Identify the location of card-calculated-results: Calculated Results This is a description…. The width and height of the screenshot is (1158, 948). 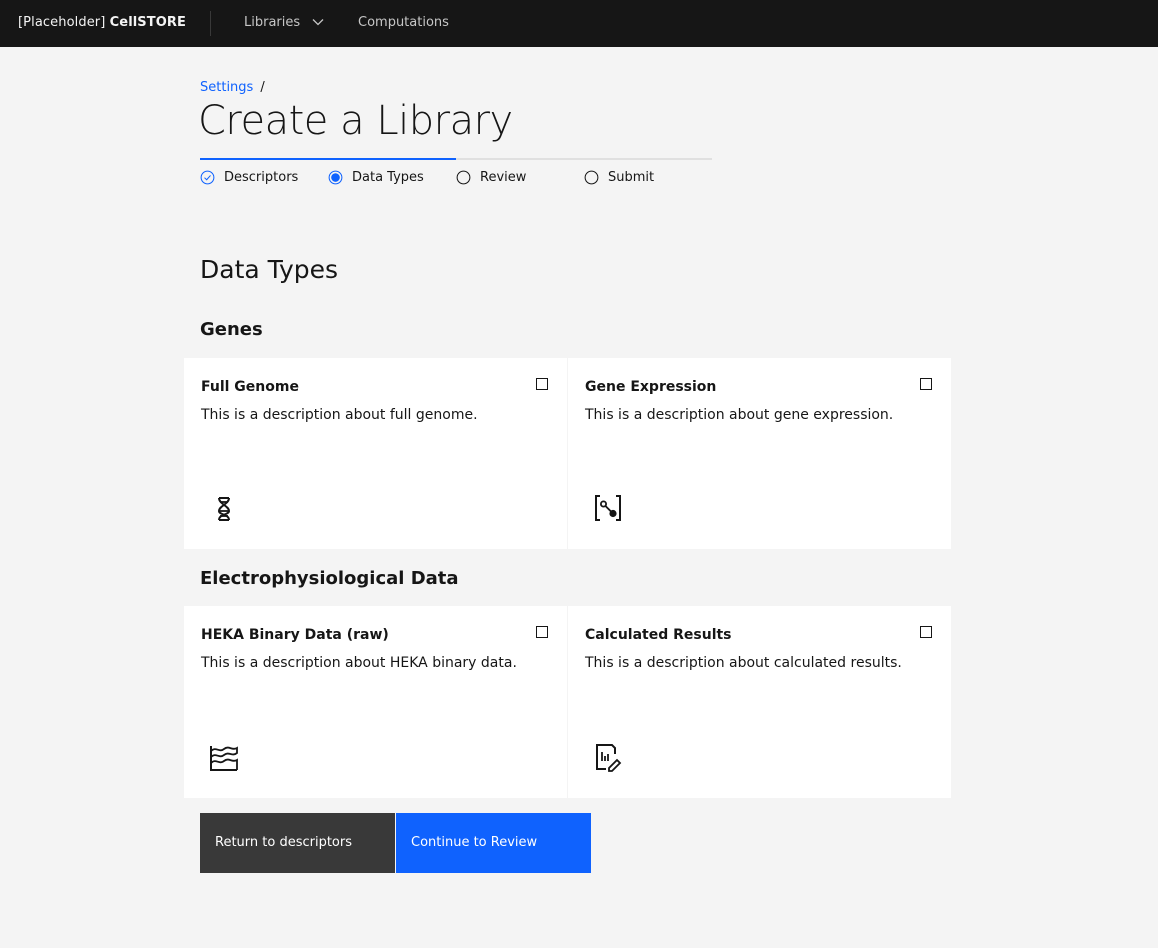
(759, 702).